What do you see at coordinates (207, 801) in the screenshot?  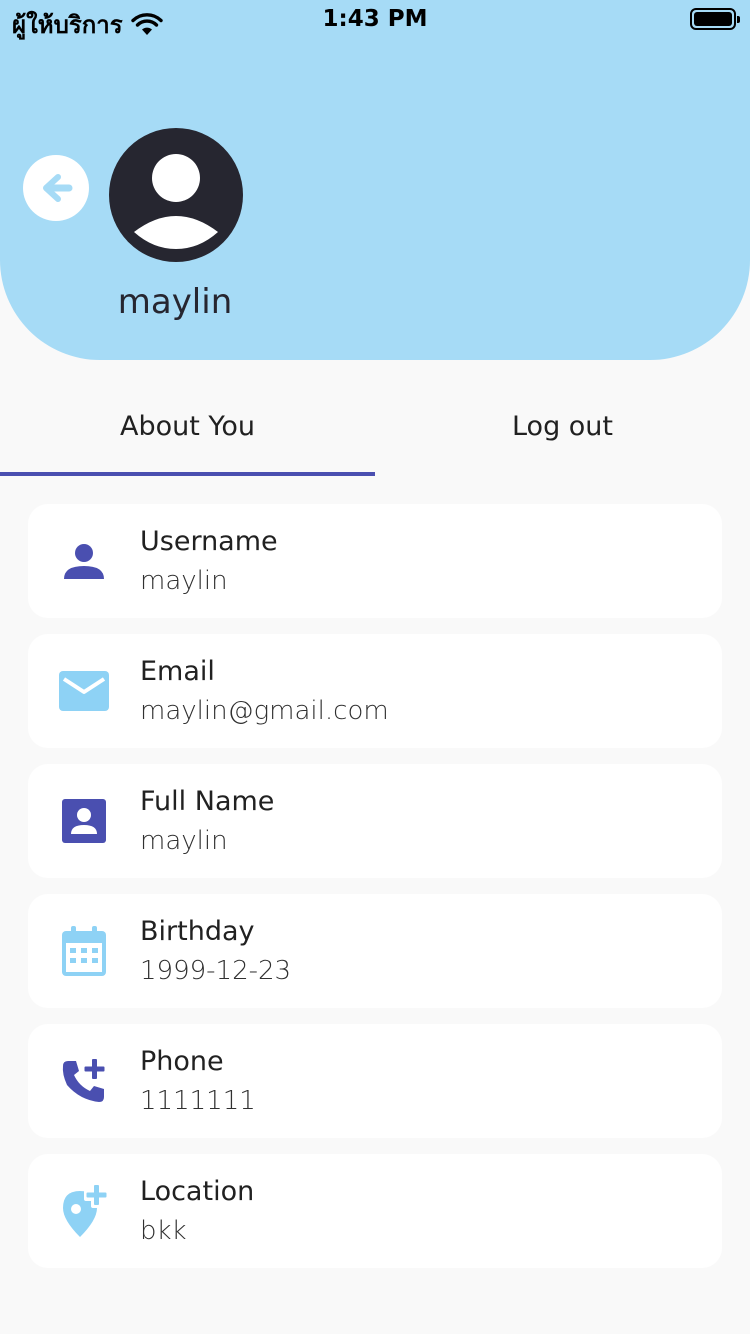 I see `field-label: Full Name` at bounding box center [207, 801].